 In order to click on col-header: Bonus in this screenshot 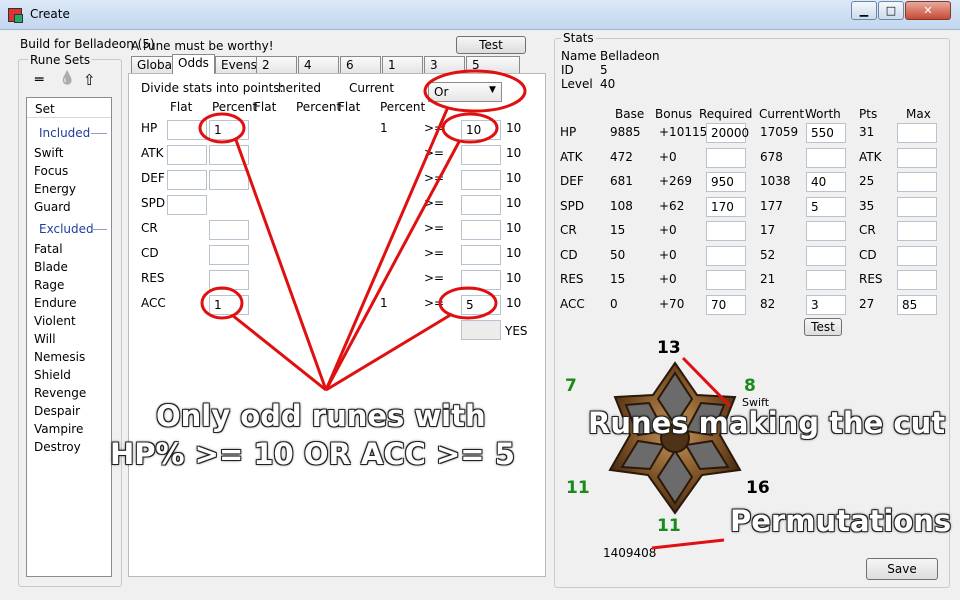, I will do `click(674, 114)`.